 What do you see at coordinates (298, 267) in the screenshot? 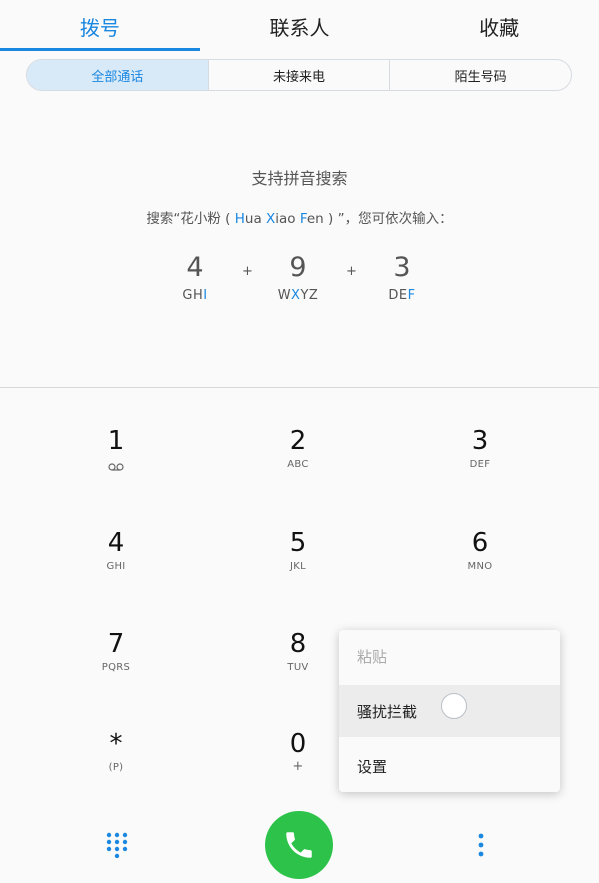
I see `combo-digit: 9` at bounding box center [298, 267].